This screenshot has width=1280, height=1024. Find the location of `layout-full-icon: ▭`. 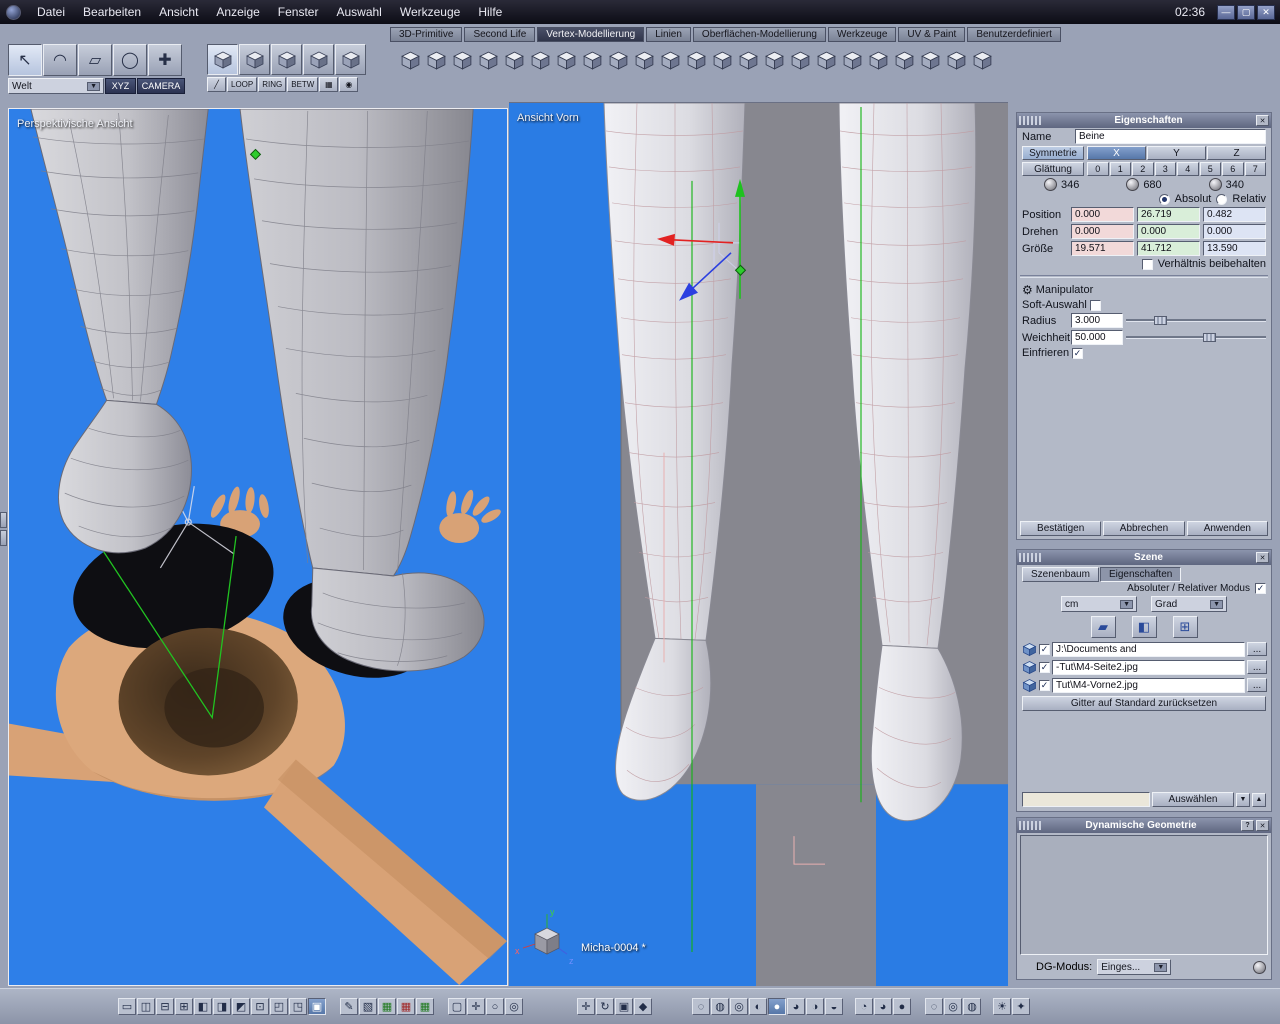

layout-full-icon: ▭ is located at coordinates (127, 1006).